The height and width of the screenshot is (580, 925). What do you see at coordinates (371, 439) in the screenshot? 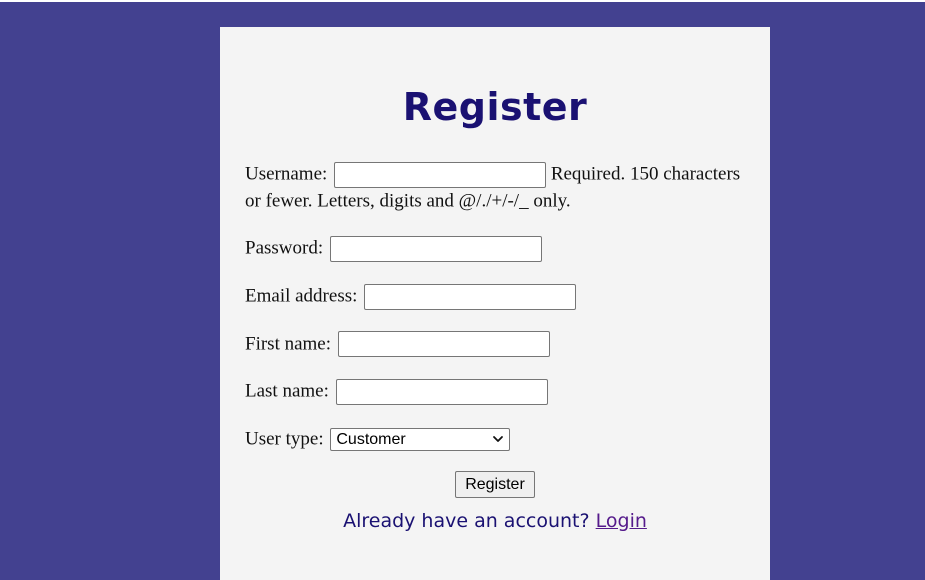
I see `user-type-selected-value: Customer` at bounding box center [371, 439].